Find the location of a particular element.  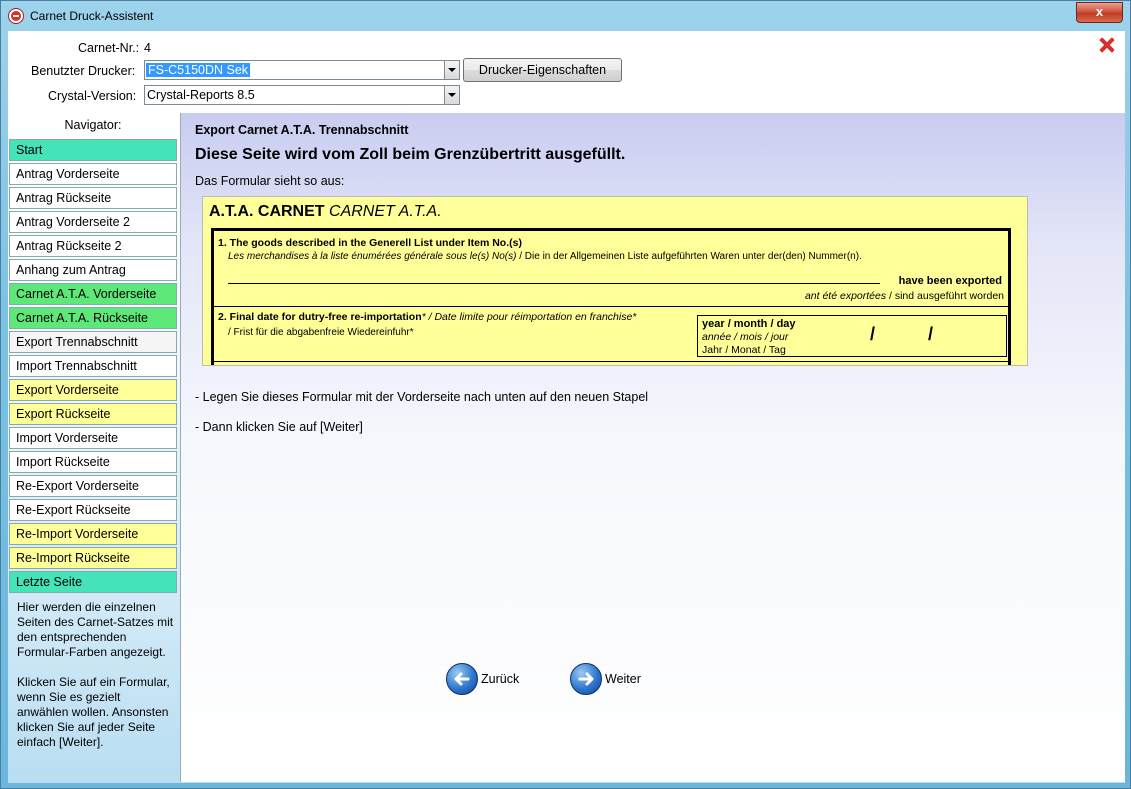

navigator-item: Re-Export Rückseite is located at coordinates (93, 510).